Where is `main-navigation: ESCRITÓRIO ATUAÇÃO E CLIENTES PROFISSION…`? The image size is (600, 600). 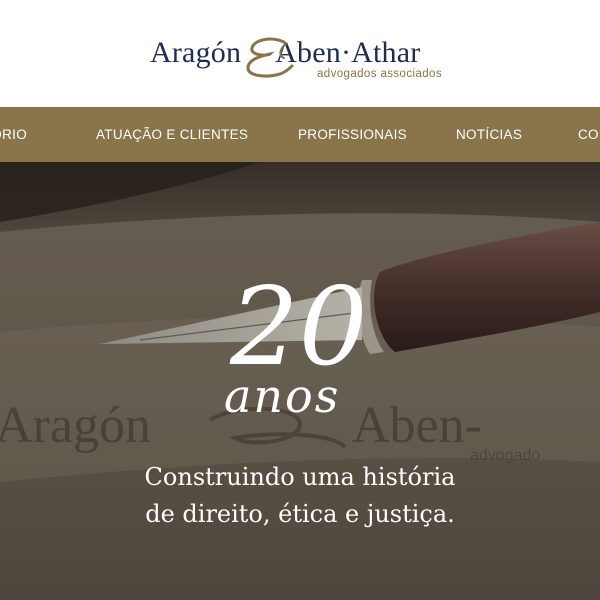
main-navigation: ESCRITÓRIO ATUAÇÃO E CLIENTES PROFISSION… is located at coordinates (300, 134).